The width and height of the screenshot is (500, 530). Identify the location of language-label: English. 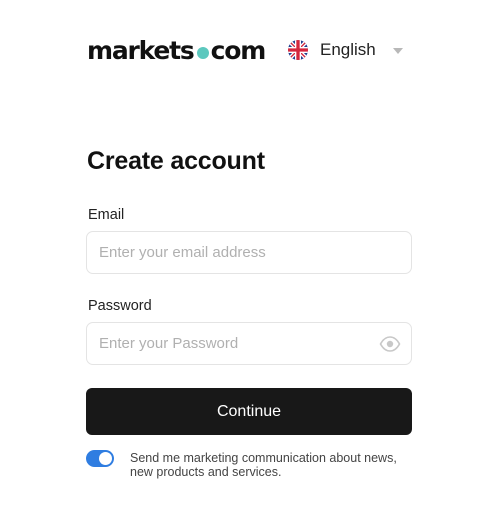
(348, 49).